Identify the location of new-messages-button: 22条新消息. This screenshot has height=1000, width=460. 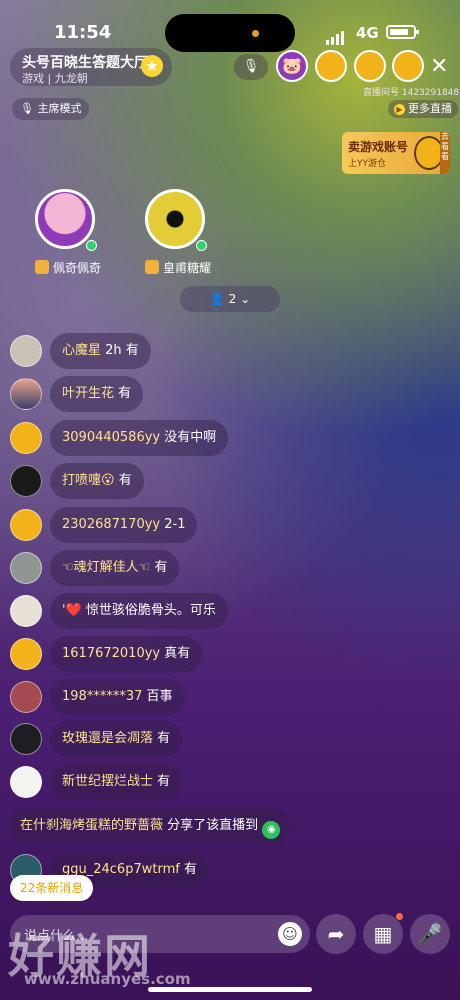
(52, 888).